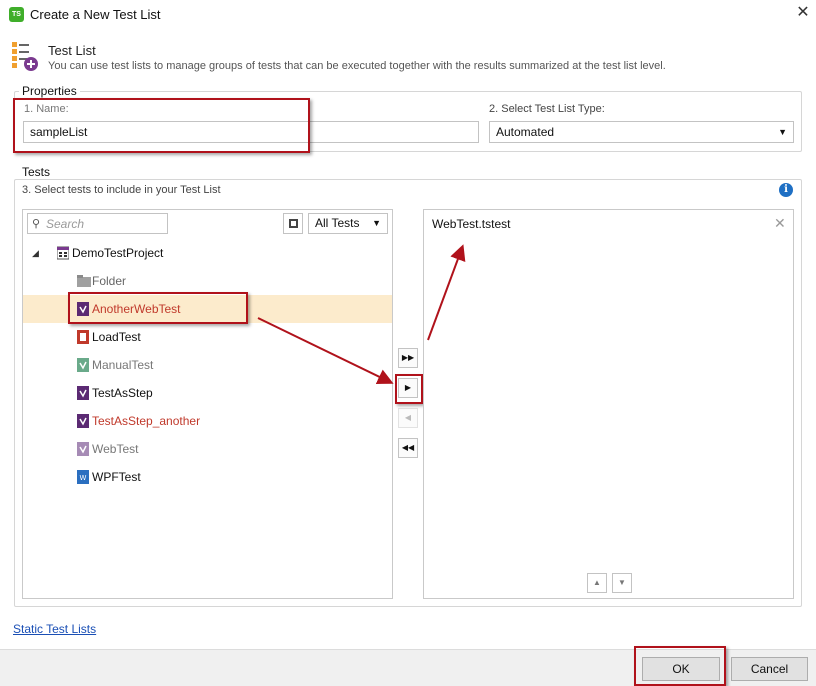 The width and height of the screenshot is (816, 686). I want to click on add-selected-button: ▶, so click(408, 388).